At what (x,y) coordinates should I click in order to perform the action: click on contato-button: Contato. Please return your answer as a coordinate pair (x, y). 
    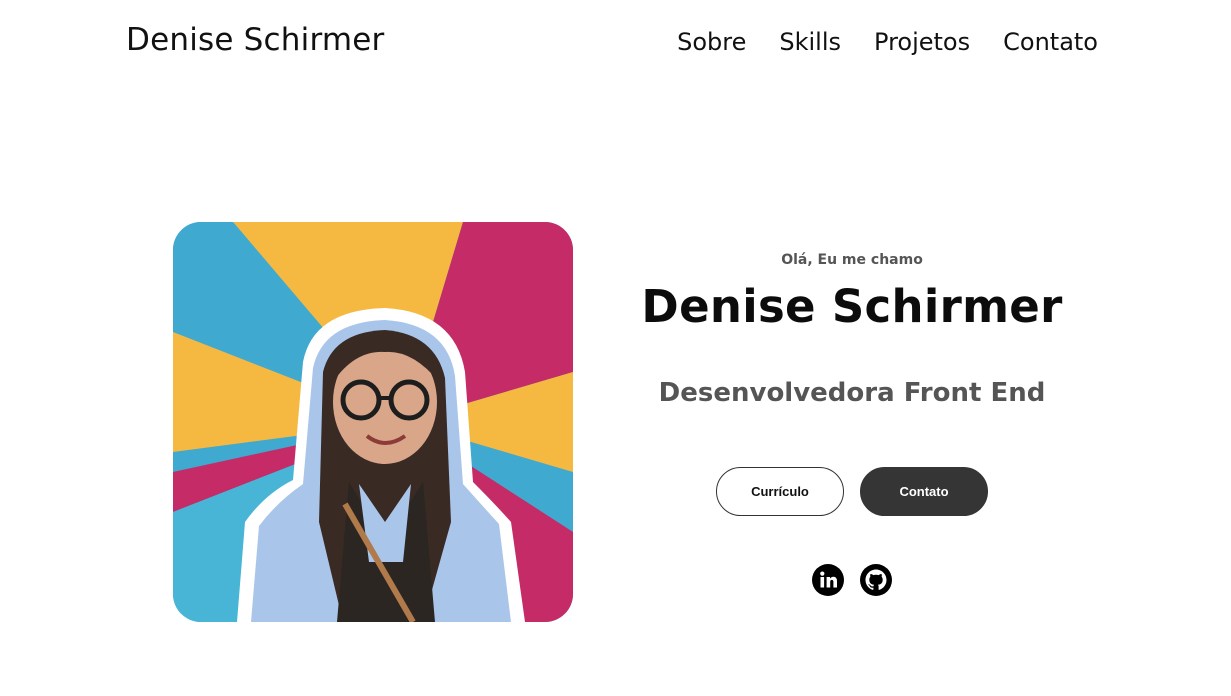
    Looking at the image, I should click on (924, 491).